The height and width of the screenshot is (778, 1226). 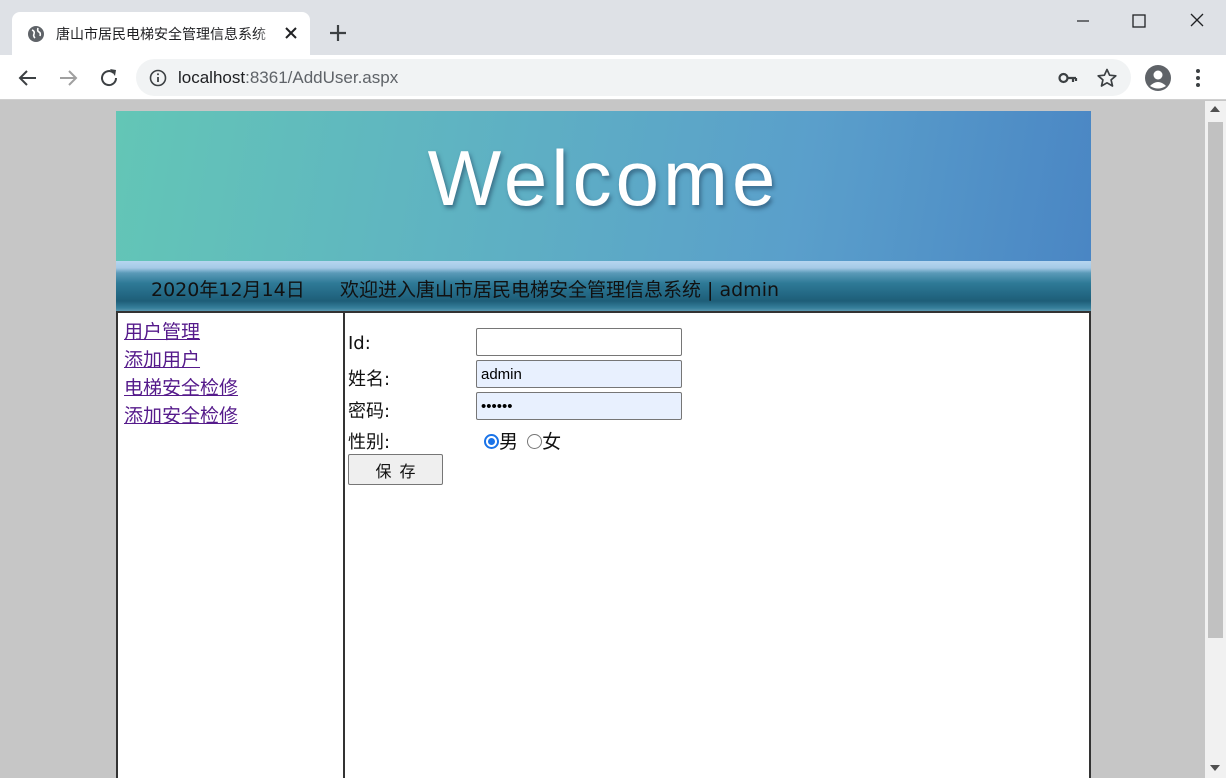 I want to click on browser-tab: 唐山市居民电梯安全管理信息系统, so click(x=161, y=33).